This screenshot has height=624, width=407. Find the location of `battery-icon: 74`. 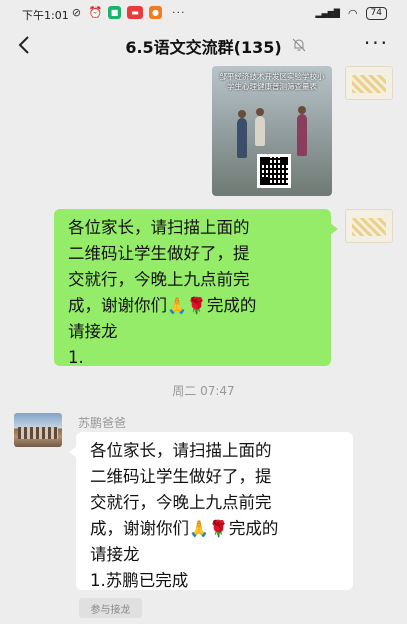

battery-icon: 74 is located at coordinates (376, 13).